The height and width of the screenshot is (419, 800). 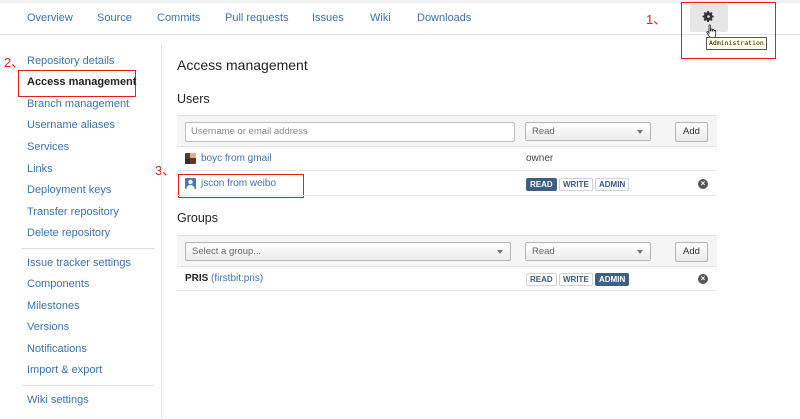 What do you see at coordinates (190, 158) in the screenshot?
I see `avatar` at bounding box center [190, 158].